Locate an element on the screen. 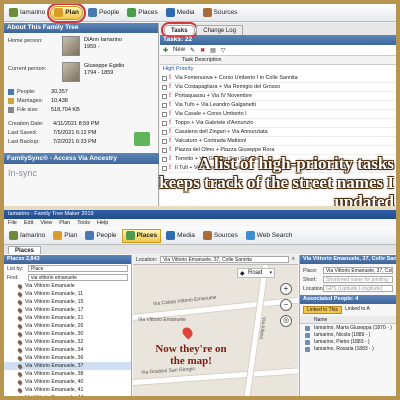 The image size is (400, 400). place-row: Via Vittorio Emanuele, 15 is located at coordinates (67, 302).